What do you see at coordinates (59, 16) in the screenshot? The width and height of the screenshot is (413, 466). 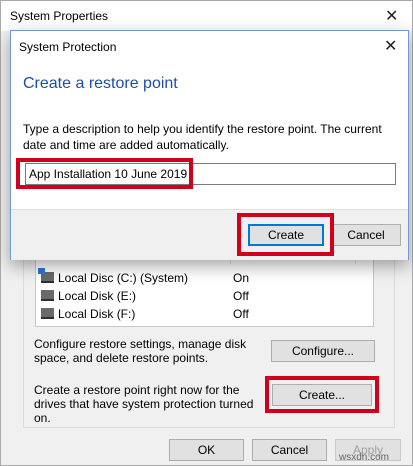 I see `system-properties-title: System Properties` at bounding box center [59, 16].